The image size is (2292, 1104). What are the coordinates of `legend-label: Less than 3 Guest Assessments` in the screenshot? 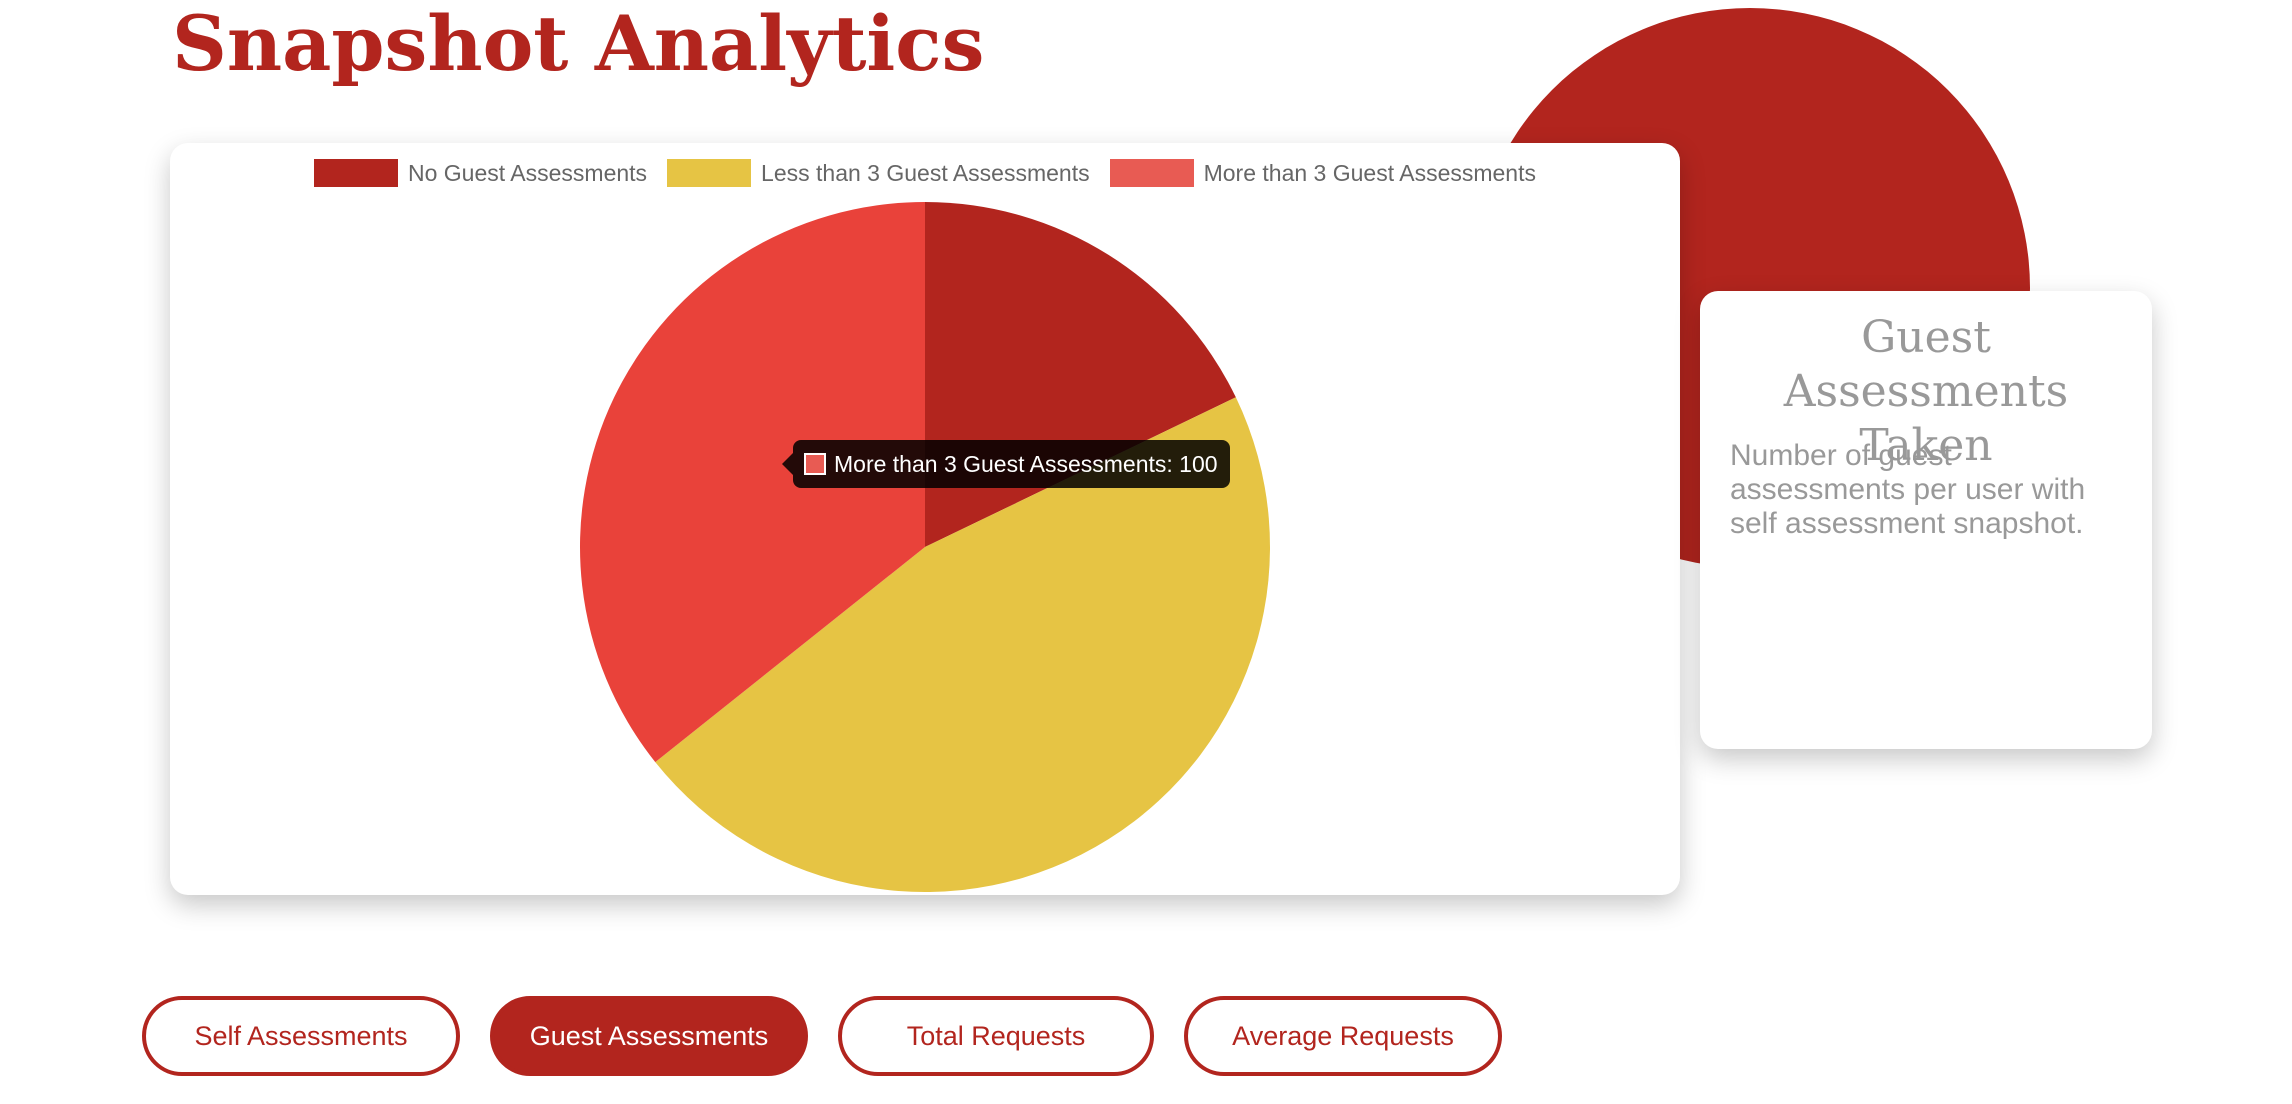 It's located at (925, 172).